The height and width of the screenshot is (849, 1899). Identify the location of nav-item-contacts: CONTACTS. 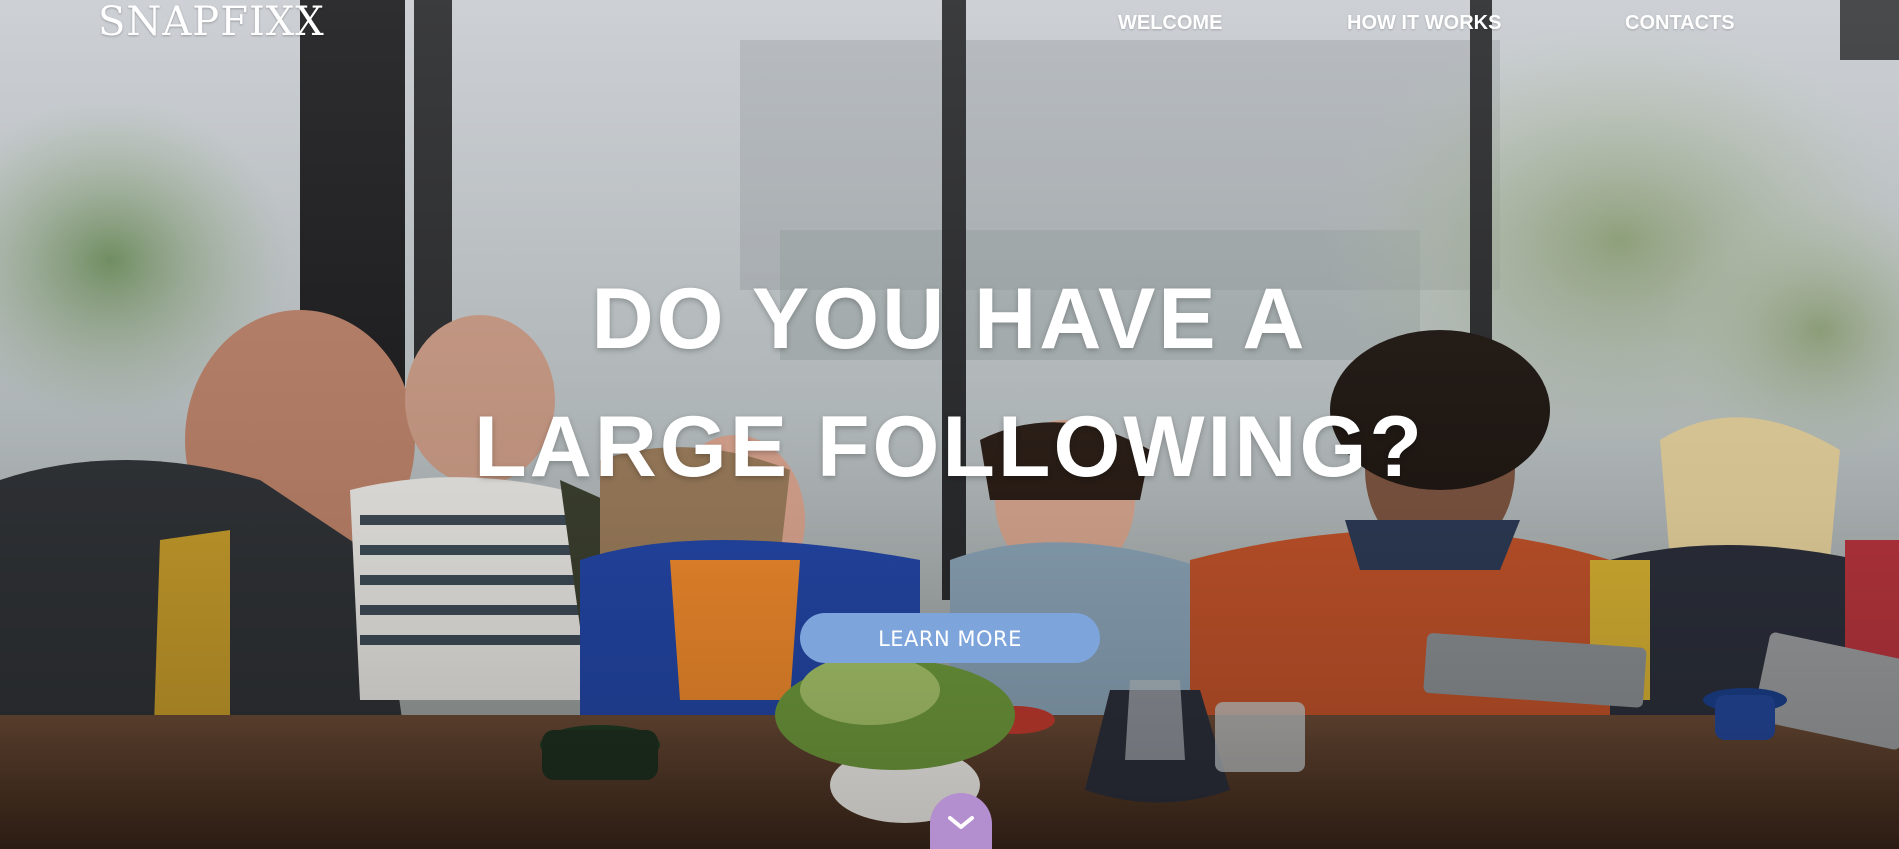
(1680, 23).